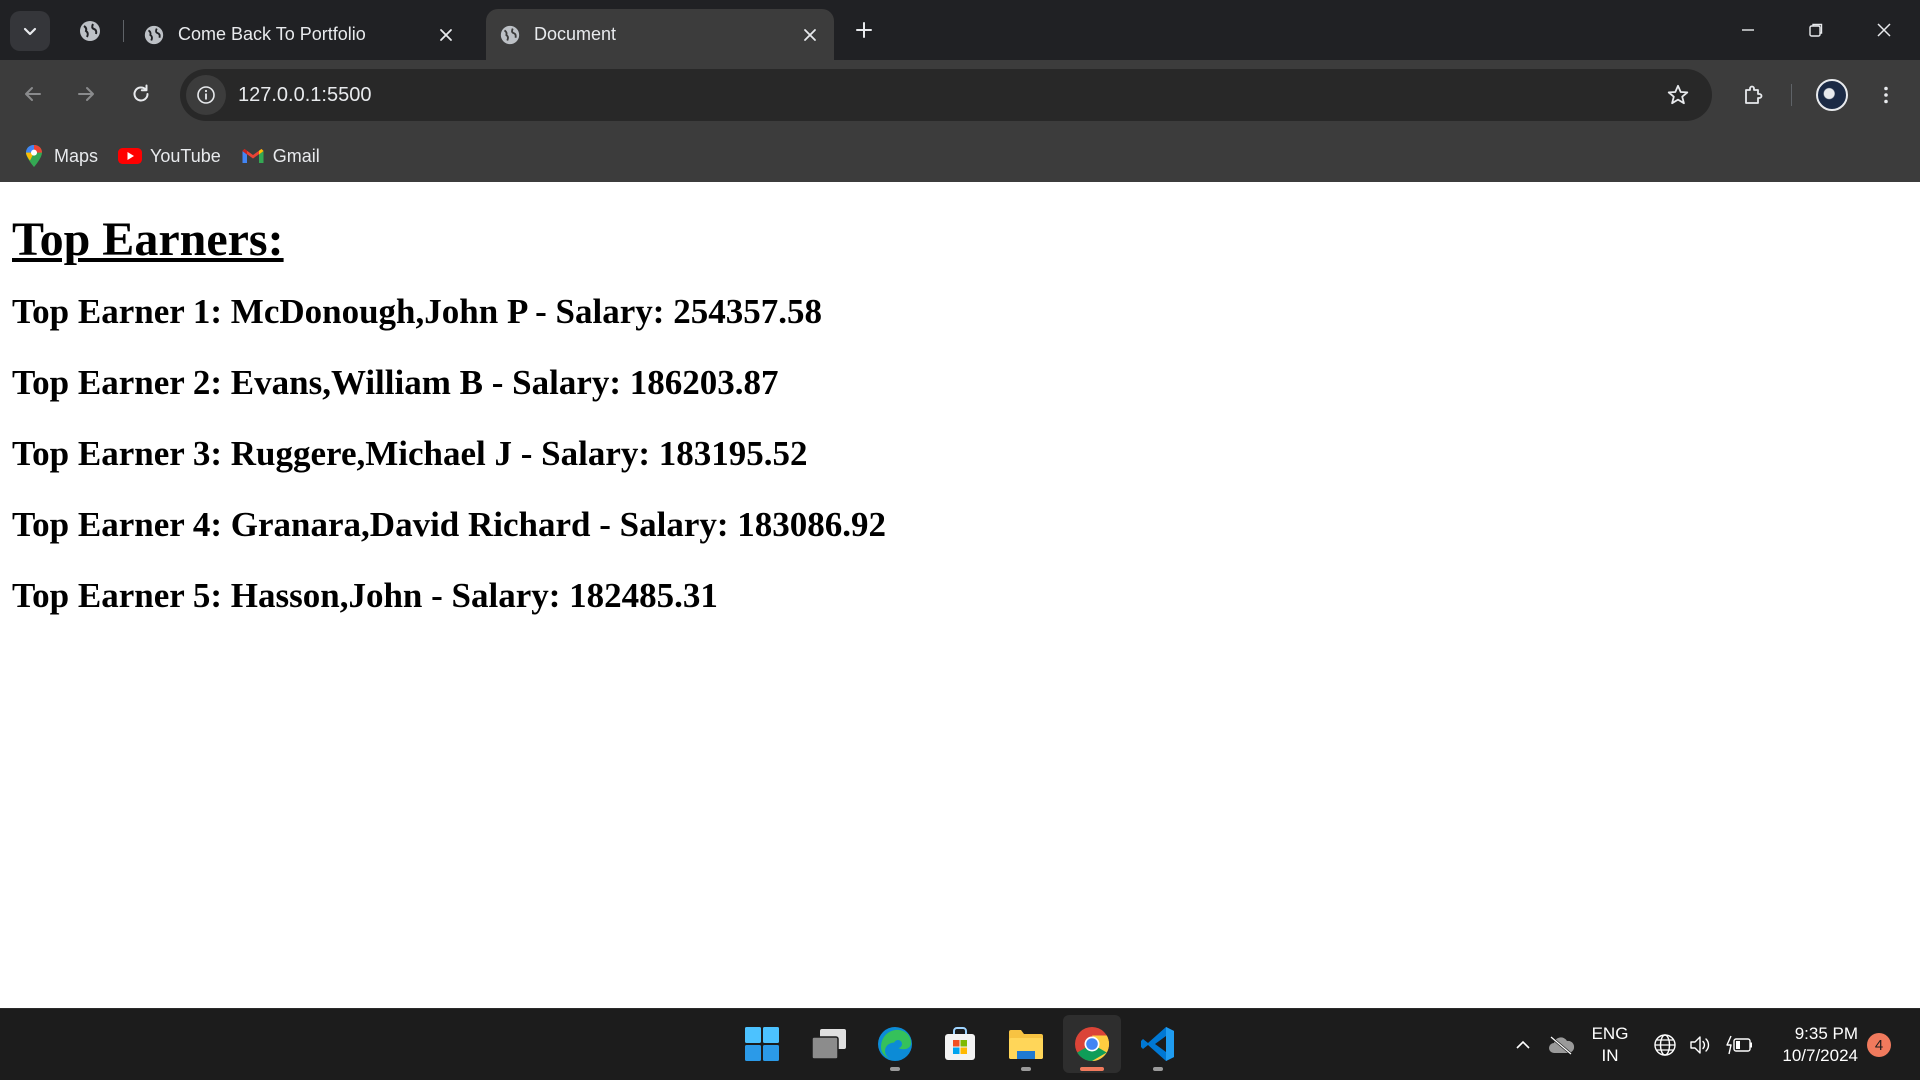 This screenshot has width=1920, height=1080. I want to click on close-window-button, so click(1884, 30).